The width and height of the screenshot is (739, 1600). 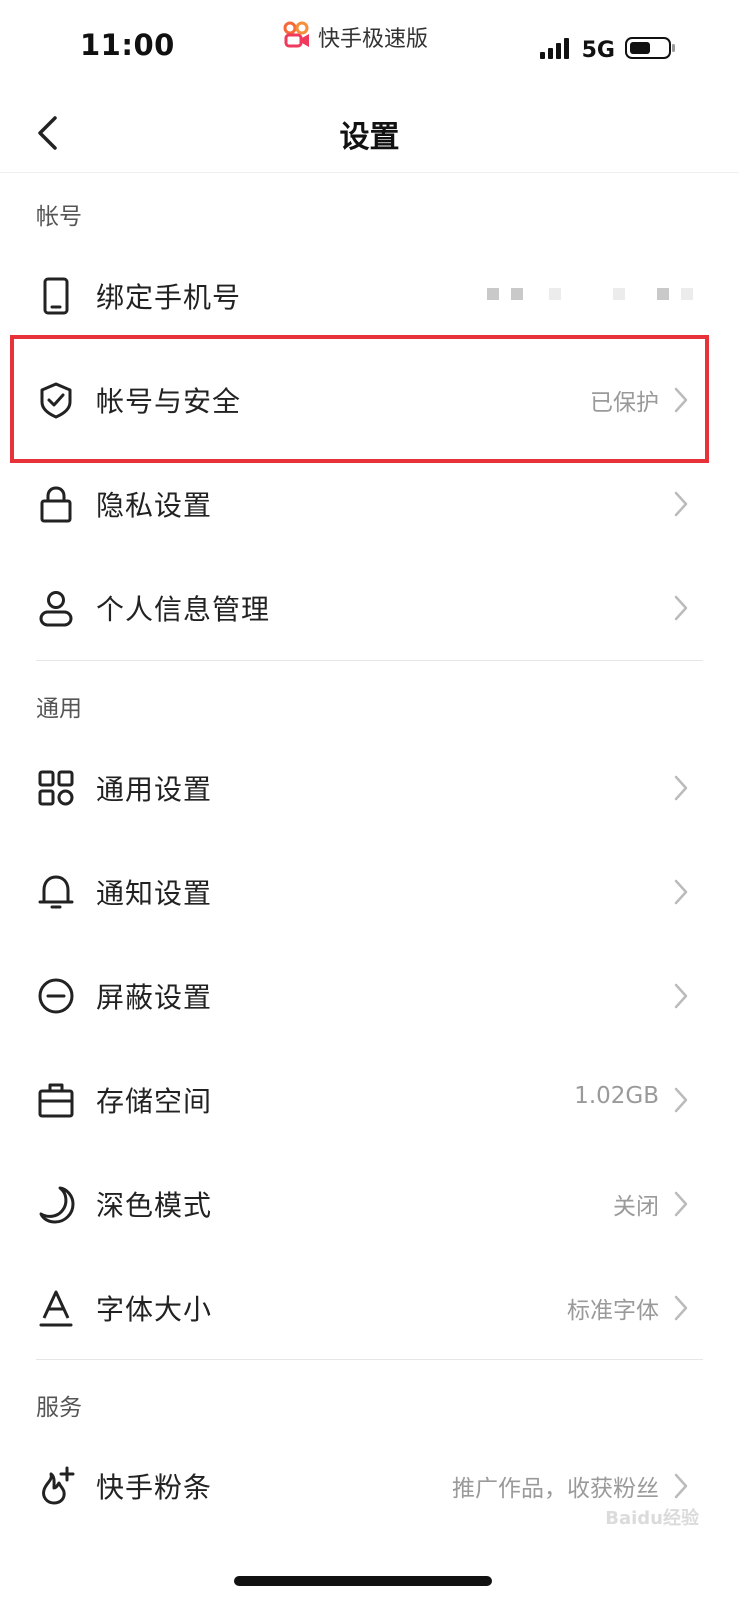 I want to click on person-icon, so click(x=56, y=608).